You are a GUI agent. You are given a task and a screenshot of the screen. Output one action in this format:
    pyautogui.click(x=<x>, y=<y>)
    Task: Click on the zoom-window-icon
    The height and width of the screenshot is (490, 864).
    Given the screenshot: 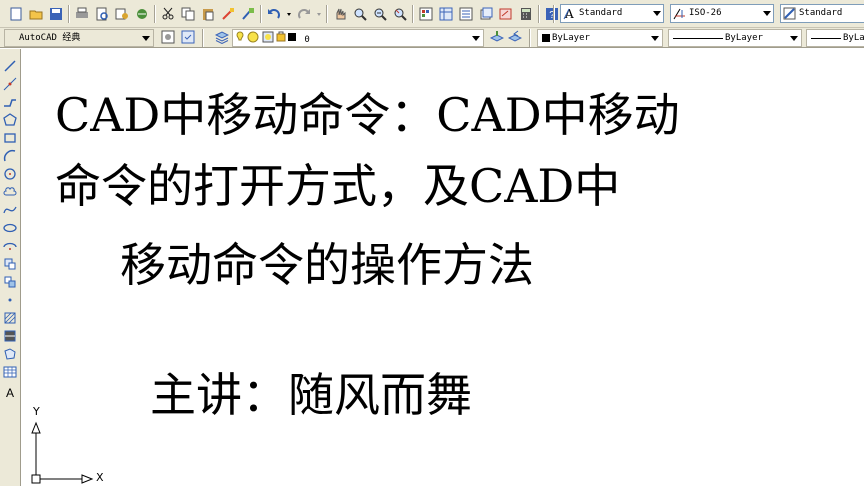 What is the action you would take?
    pyautogui.click(x=380, y=14)
    